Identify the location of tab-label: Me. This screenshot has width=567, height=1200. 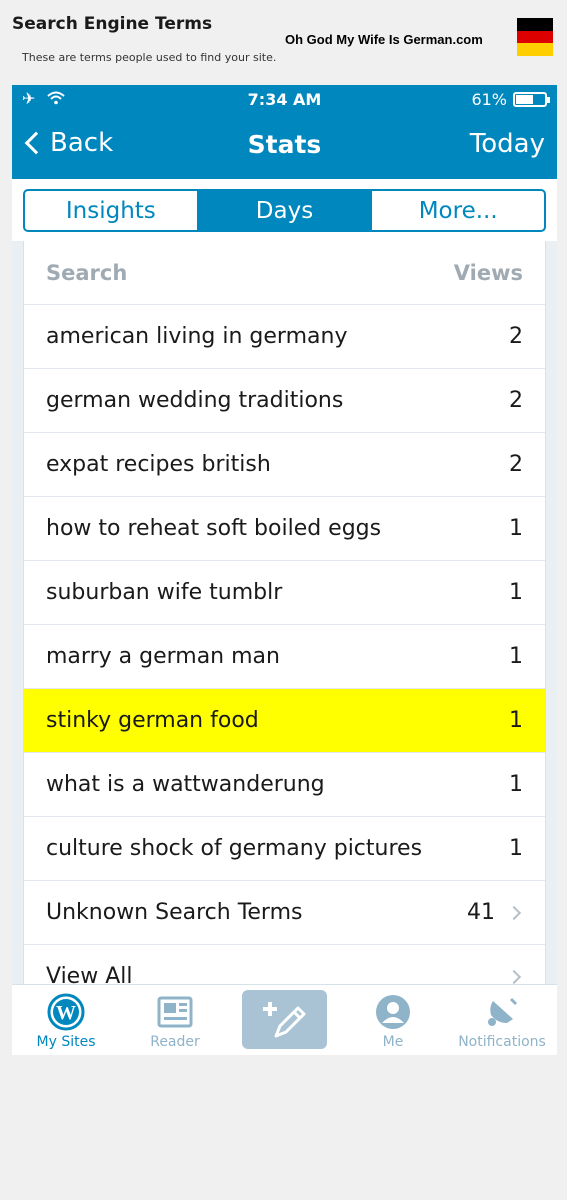
(393, 1042).